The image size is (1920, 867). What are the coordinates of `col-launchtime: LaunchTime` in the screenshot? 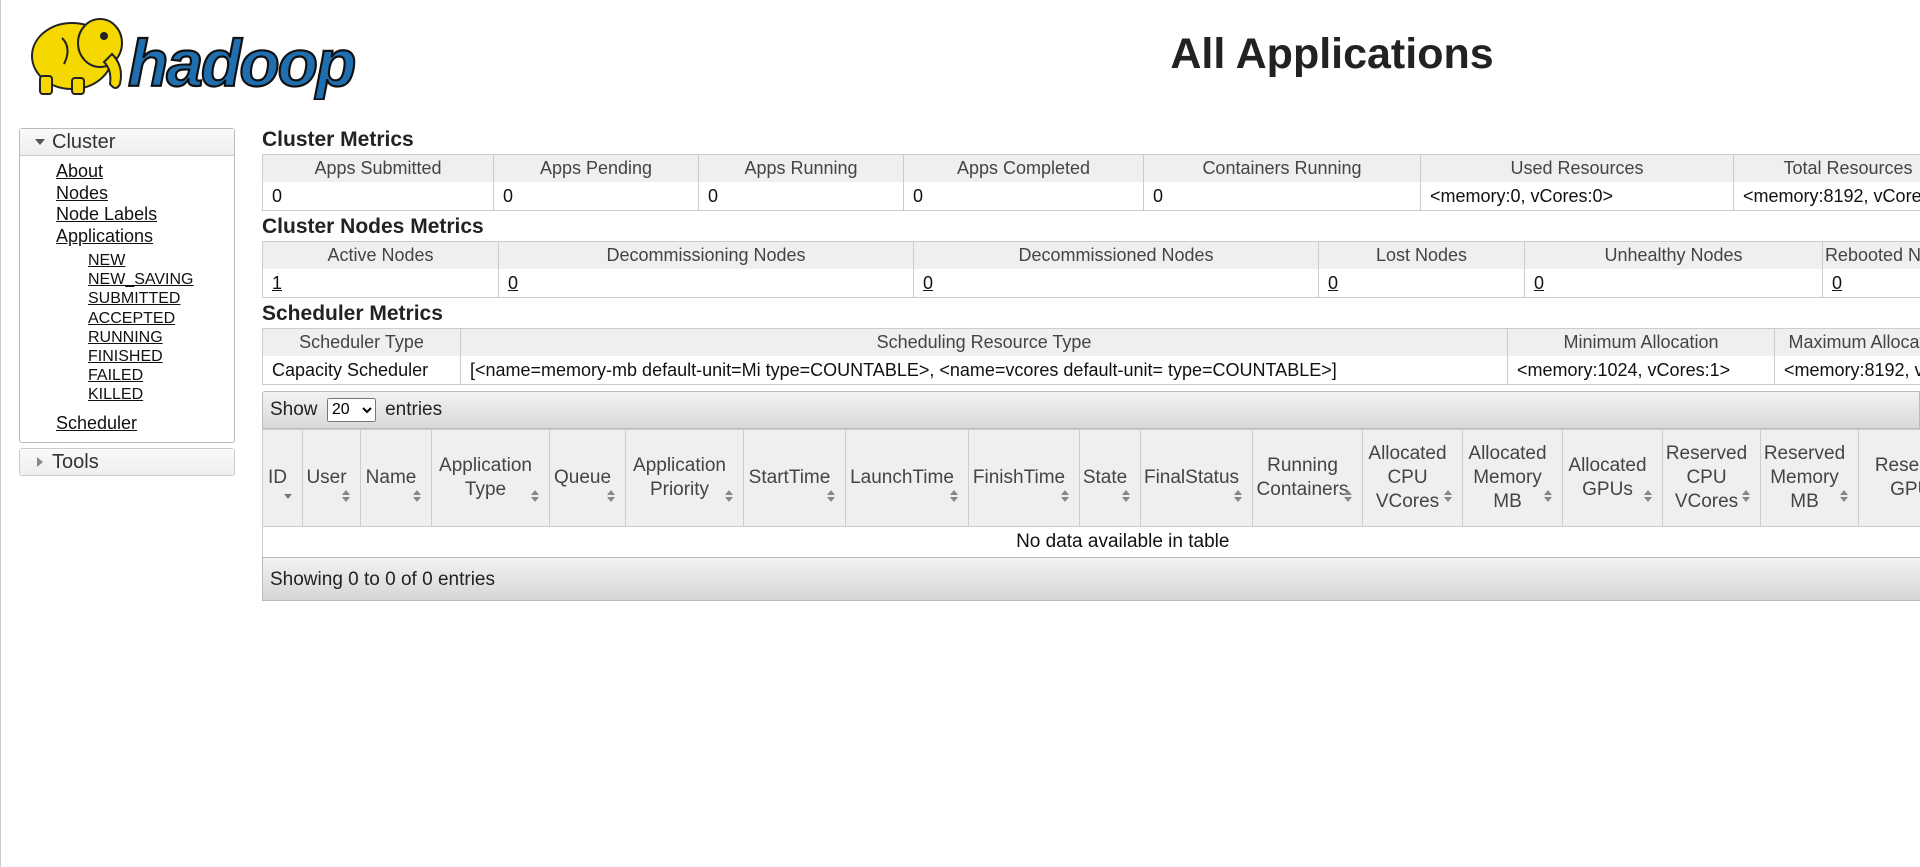 It's located at (907, 478).